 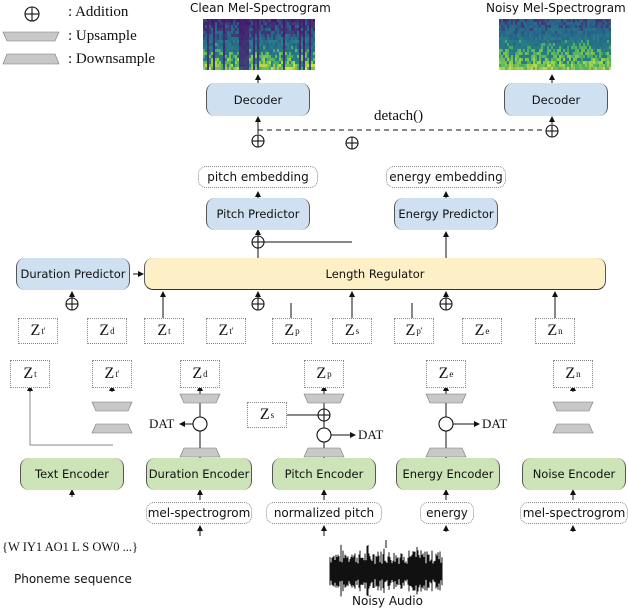 What do you see at coordinates (200, 374) in the screenshot?
I see `encoder-output-latent-box: Zd` at bounding box center [200, 374].